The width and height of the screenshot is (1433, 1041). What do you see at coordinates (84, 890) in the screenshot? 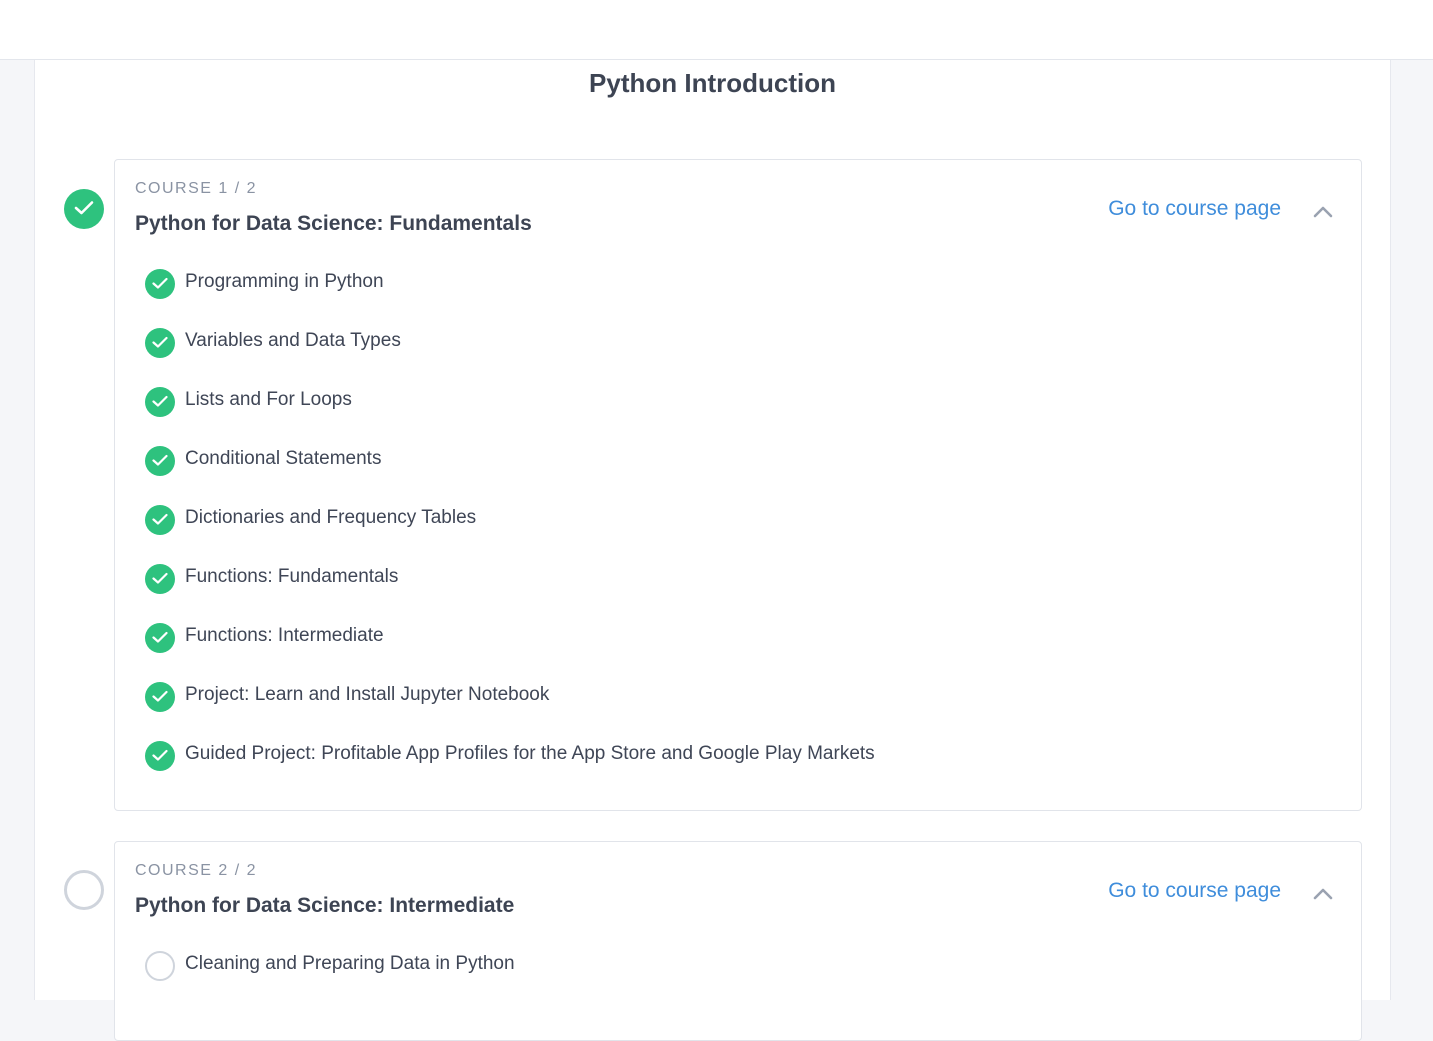
I see `course-2-status-icon` at bounding box center [84, 890].